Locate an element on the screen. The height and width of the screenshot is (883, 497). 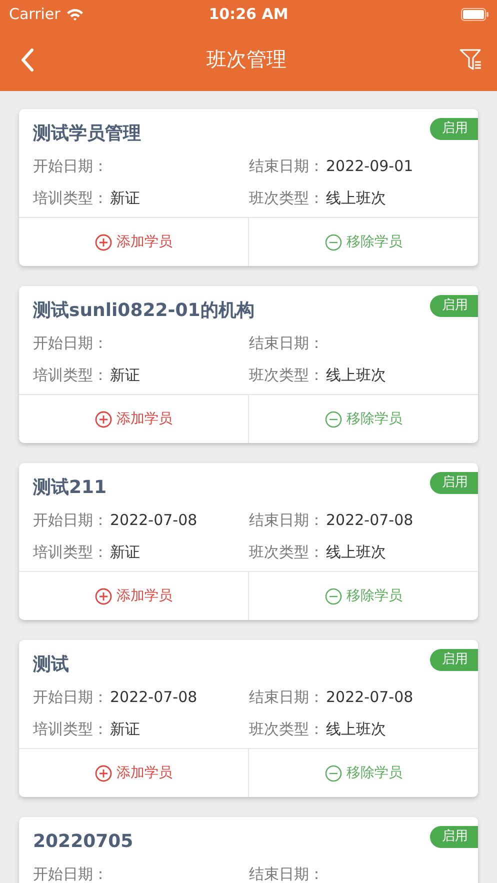
class-title: 测试学员管理 is located at coordinates (87, 134).